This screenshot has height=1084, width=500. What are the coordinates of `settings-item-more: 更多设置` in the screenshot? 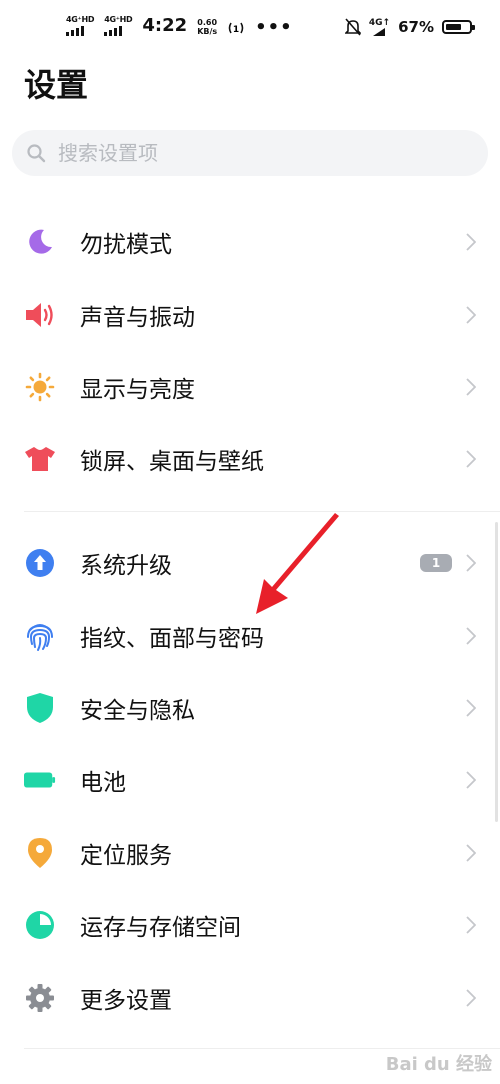 It's located at (250, 997).